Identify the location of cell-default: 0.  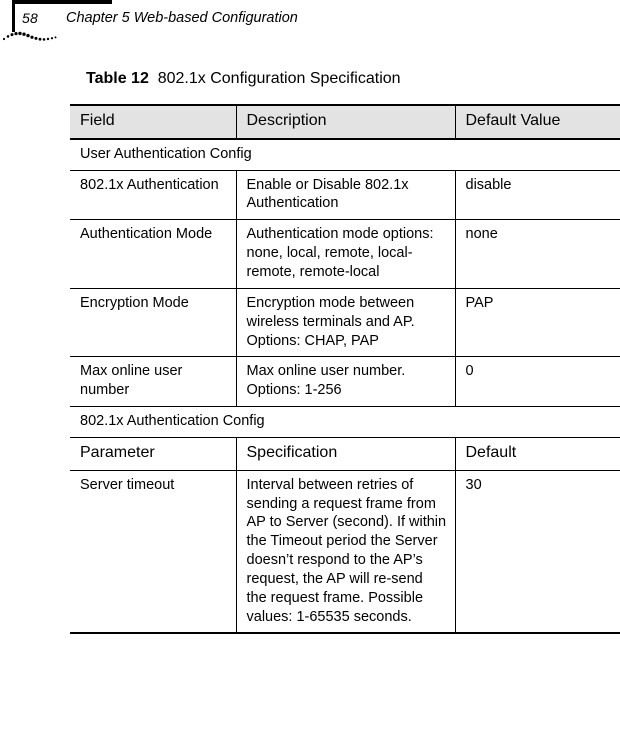
(537, 381).